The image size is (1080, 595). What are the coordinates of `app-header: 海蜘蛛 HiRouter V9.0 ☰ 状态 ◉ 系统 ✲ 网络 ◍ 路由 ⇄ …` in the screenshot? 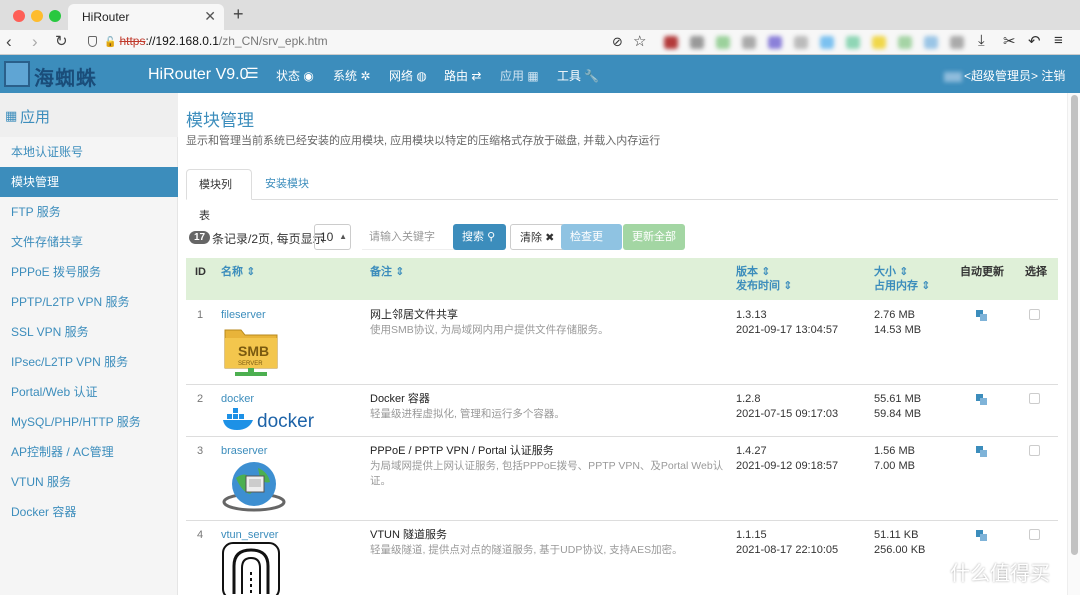 It's located at (540, 74).